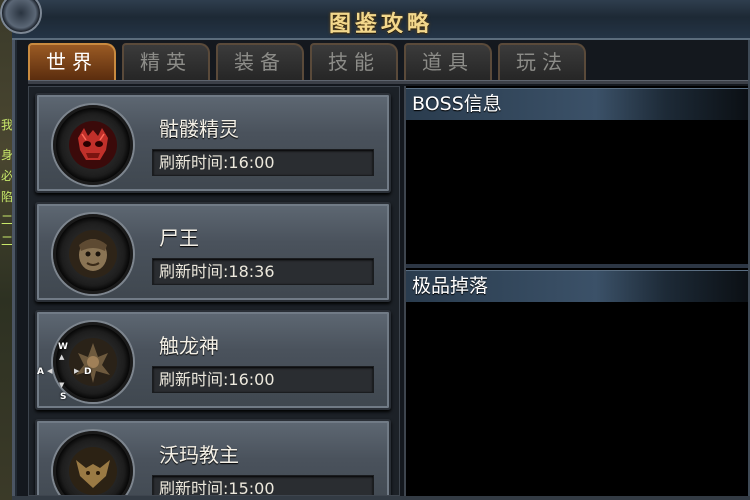  I want to click on boss-name: 骷髅精灵, so click(199, 129).